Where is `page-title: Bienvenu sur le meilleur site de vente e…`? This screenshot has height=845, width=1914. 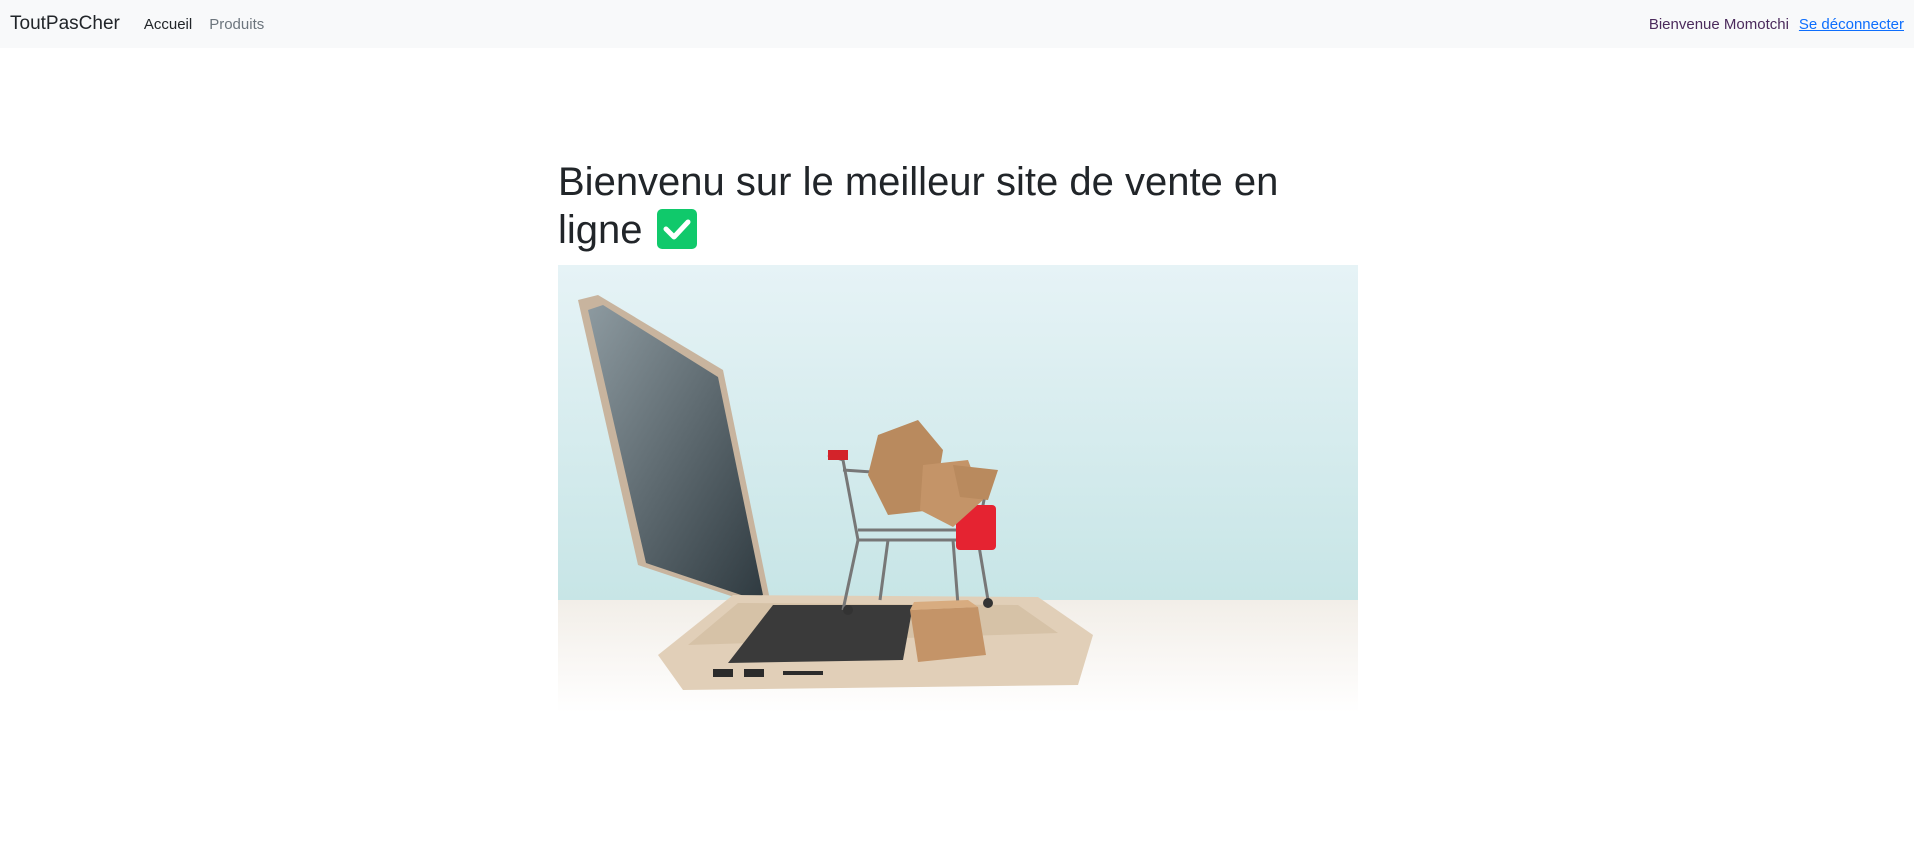
page-title: Bienvenu sur le meilleur site de vente e… is located at coordinates (938, 206).